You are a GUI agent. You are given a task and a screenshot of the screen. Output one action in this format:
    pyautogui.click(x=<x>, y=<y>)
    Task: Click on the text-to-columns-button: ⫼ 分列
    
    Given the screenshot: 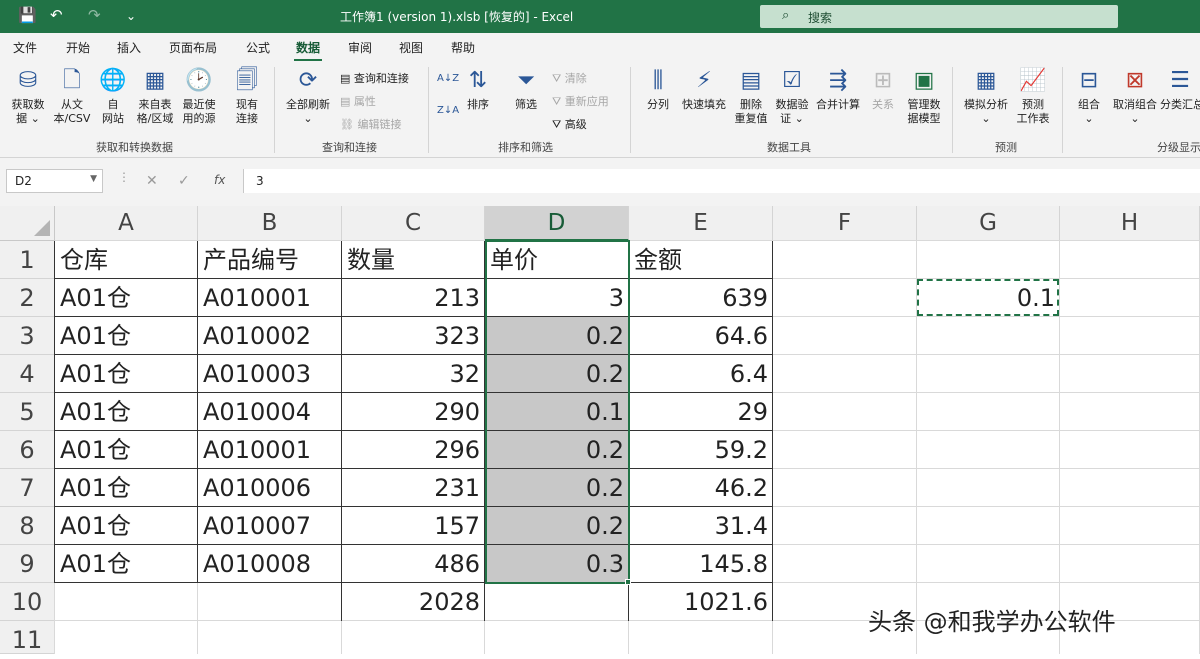 What is the action you would take?
    pyautogui.click(x=658, y=89)
    